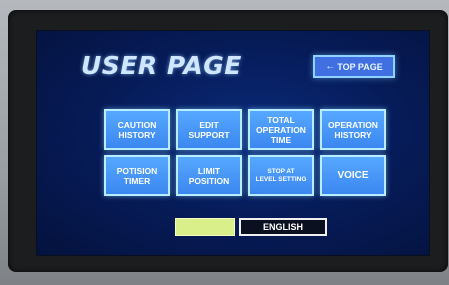 This screenshot has width=449, height=285. What do you see at coordinates (281, 129) in the screenshot?
I see `total-operation-time-button: TOTAL OPERATION TIME` at bounding box center [281, 129].